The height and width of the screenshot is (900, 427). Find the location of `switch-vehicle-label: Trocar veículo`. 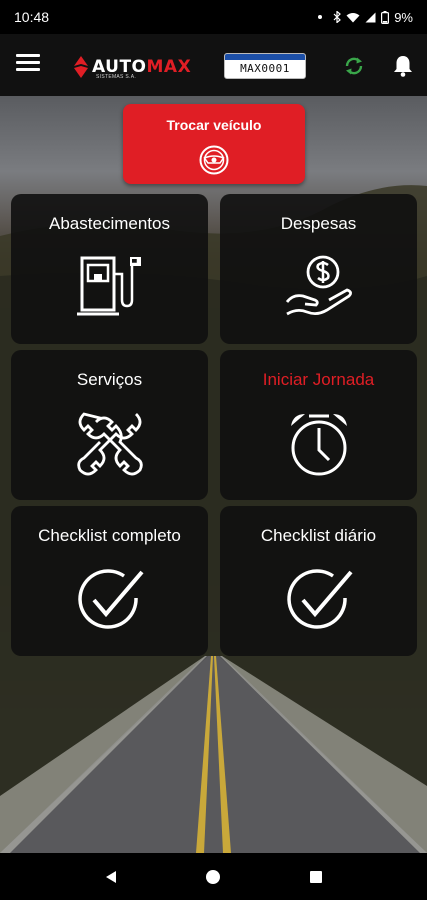

switch-vehicle-label: Trocar veículo is located at coordinates (214, 125).